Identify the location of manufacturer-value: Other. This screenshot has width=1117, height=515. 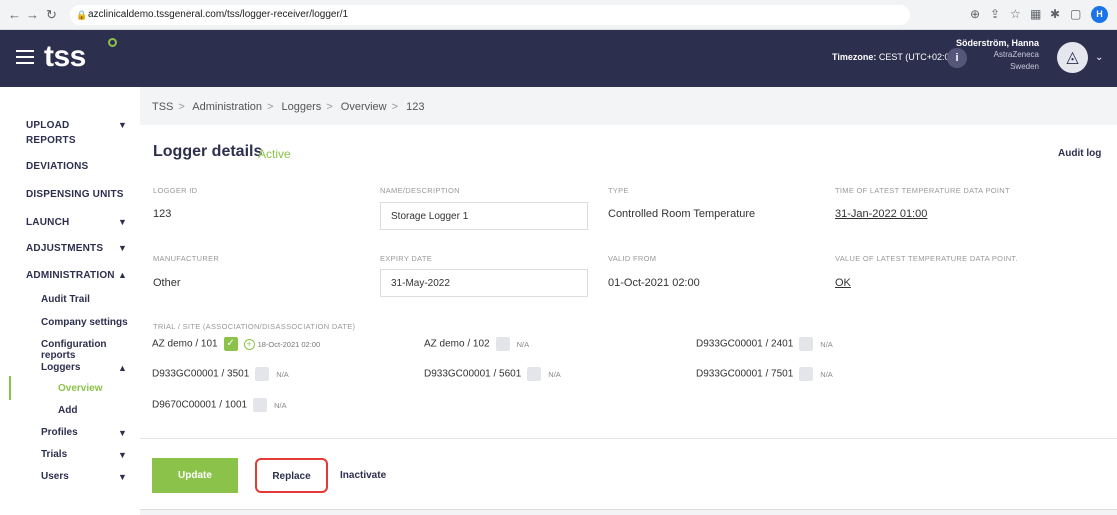
(167, 283).